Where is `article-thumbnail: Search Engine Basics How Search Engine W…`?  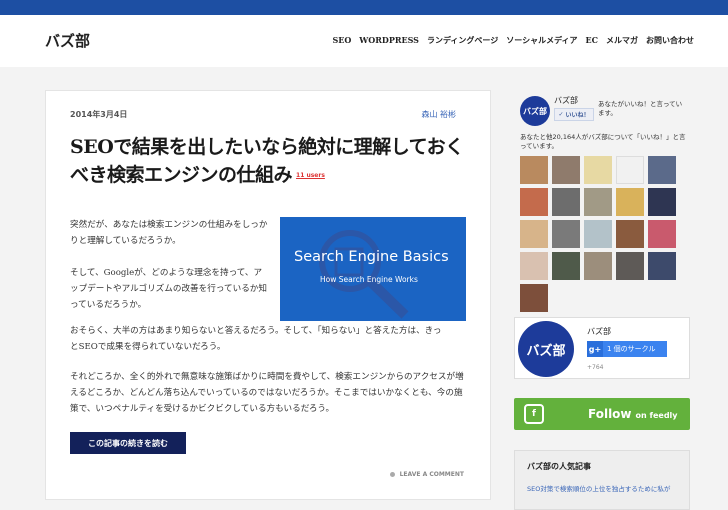
article-thumbnail: Search Engine Basics How Search Engine W… is located at coordinates (373, 269).